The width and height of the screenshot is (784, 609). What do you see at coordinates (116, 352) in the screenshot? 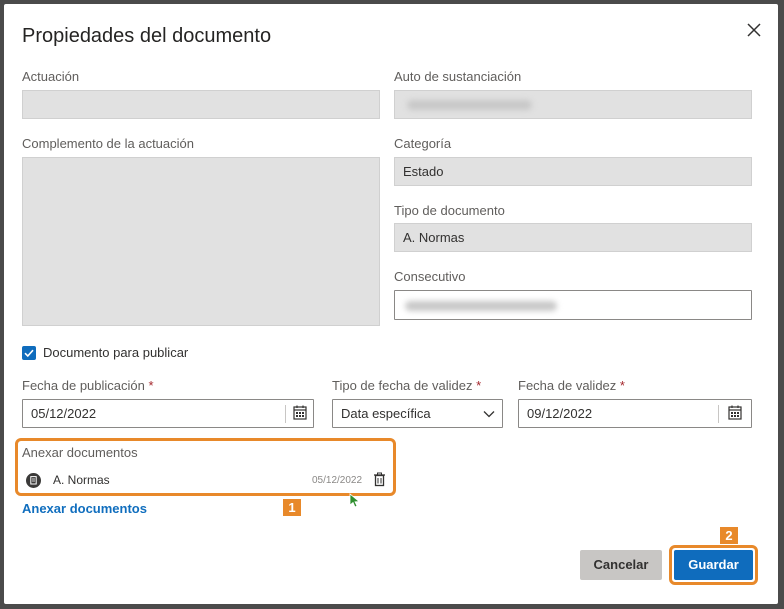
I see `publicar-label: Documento para publicar` at bounding box center [116, 352].